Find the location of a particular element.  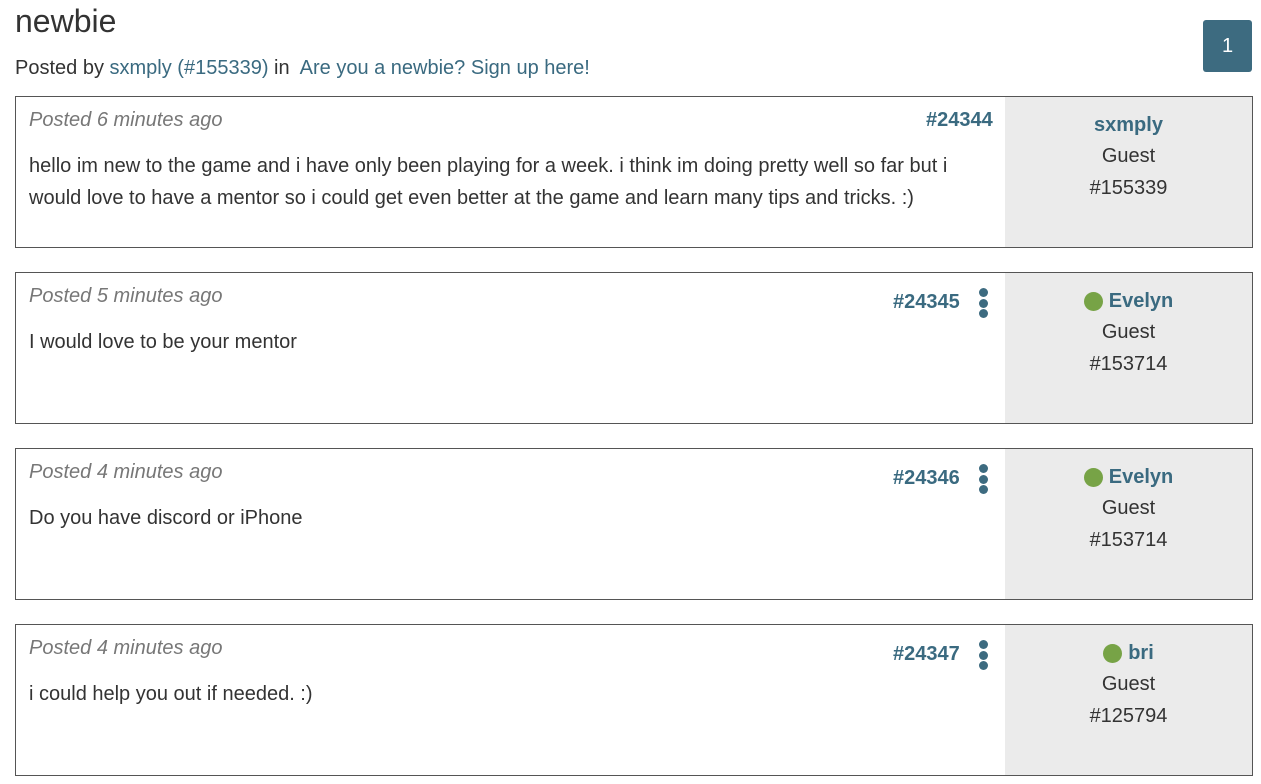

post-body: i could help you out if needed. :) is located at coordinates (171, 694).